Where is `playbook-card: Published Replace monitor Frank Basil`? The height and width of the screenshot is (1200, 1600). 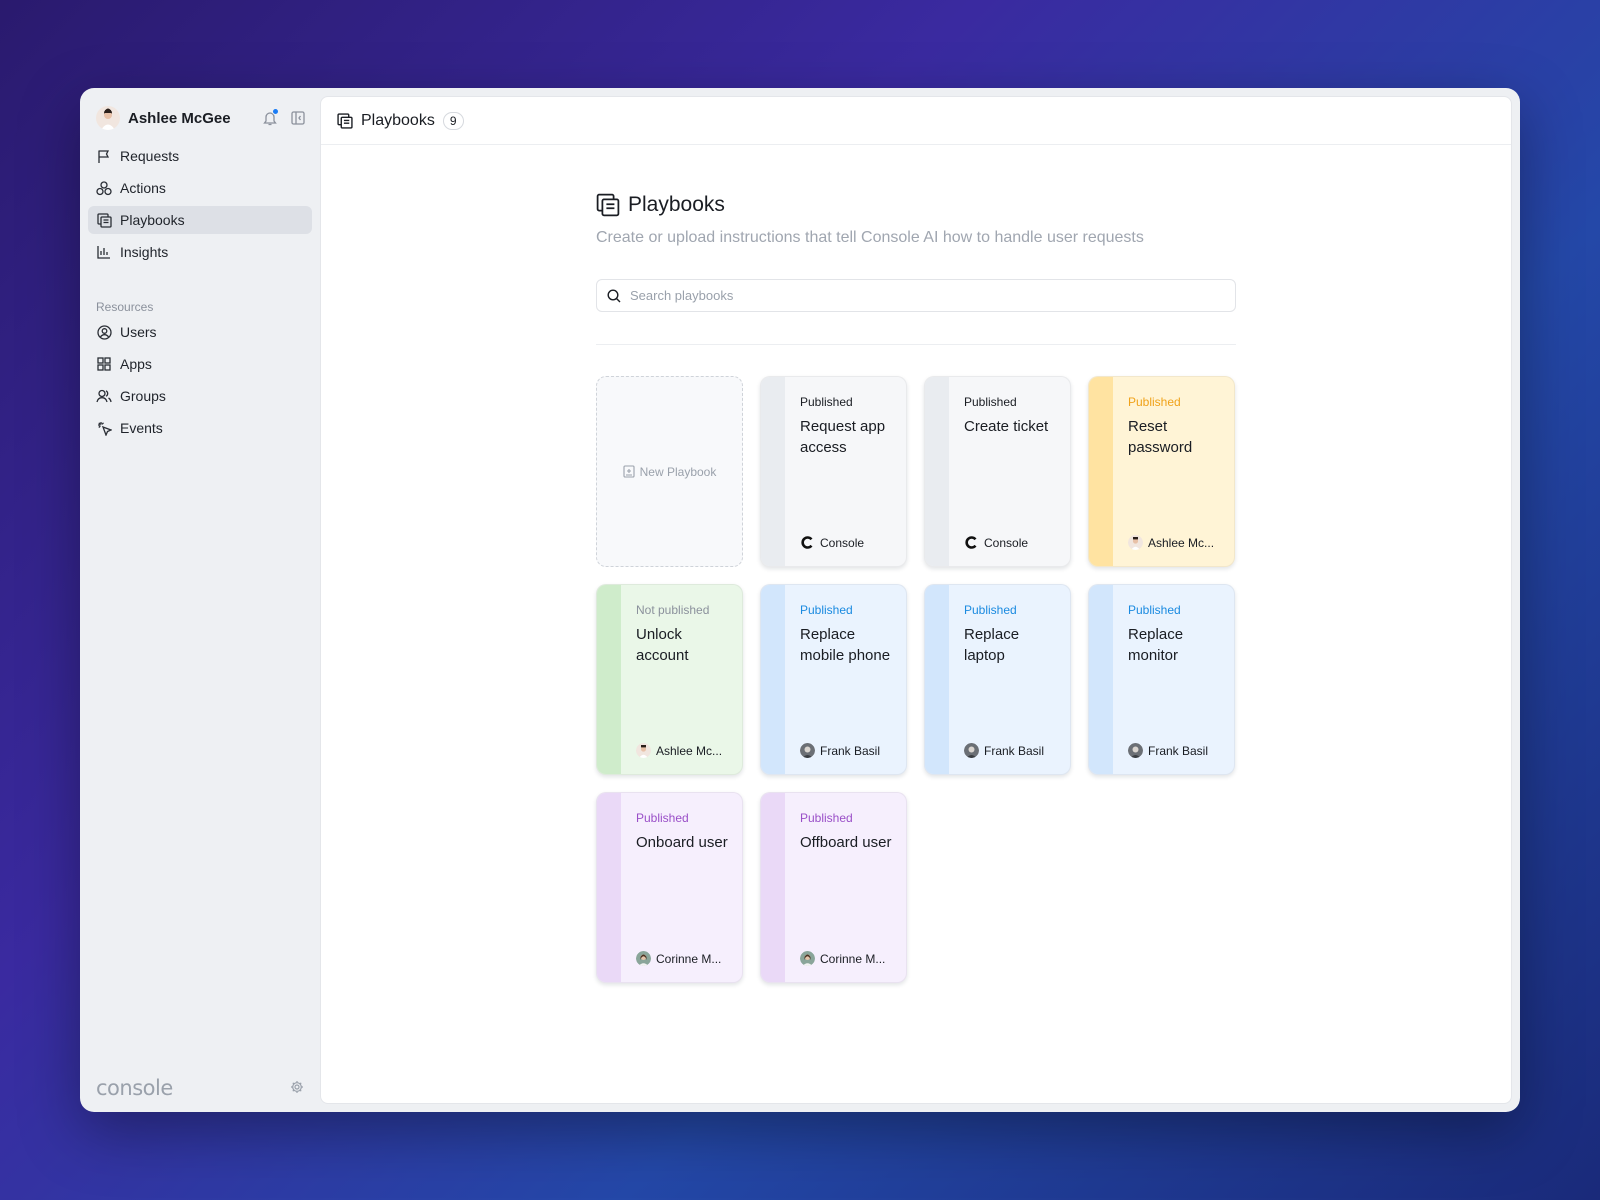 playbook-card: Published Replace monitor Frank Basil is located at coordinates (1161, 679).